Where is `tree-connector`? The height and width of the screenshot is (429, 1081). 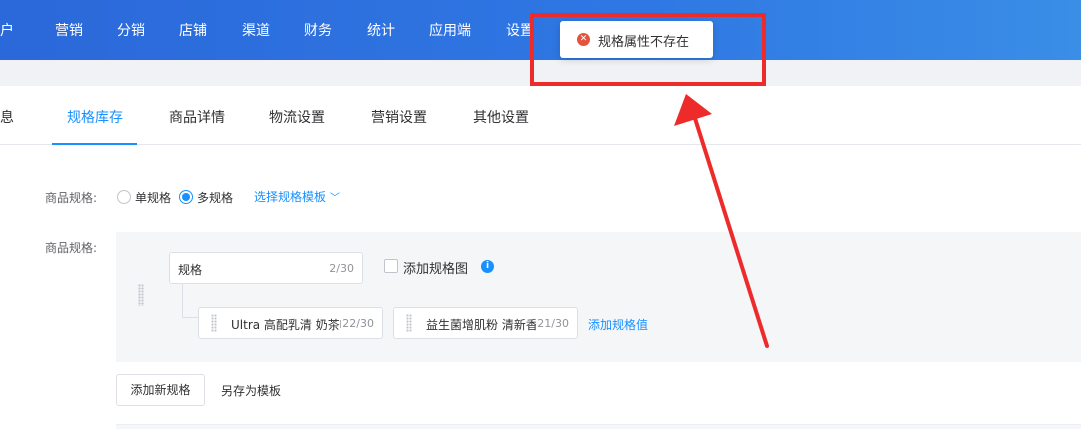
tree-connector is located at coordinates (190, 301).